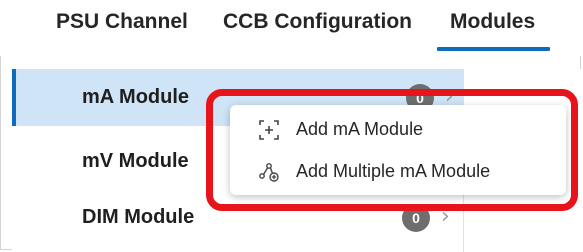 Image resolution: width=583 pixels, height=252 pixels. Describe the element at coordinates (493, 49) in the screenshot. I see `active-tab-indicator` at that location.